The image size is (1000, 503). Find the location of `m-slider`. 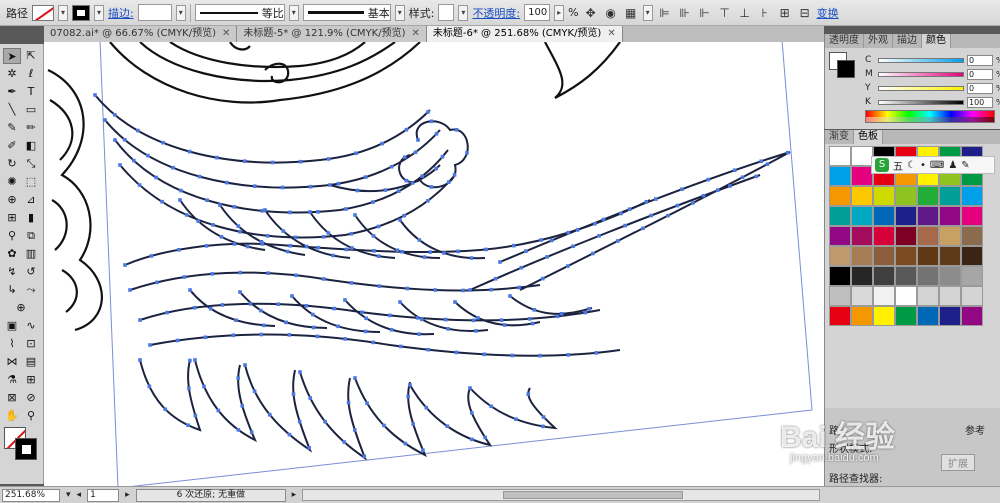

m-slider is located at coordinates (921, 74).